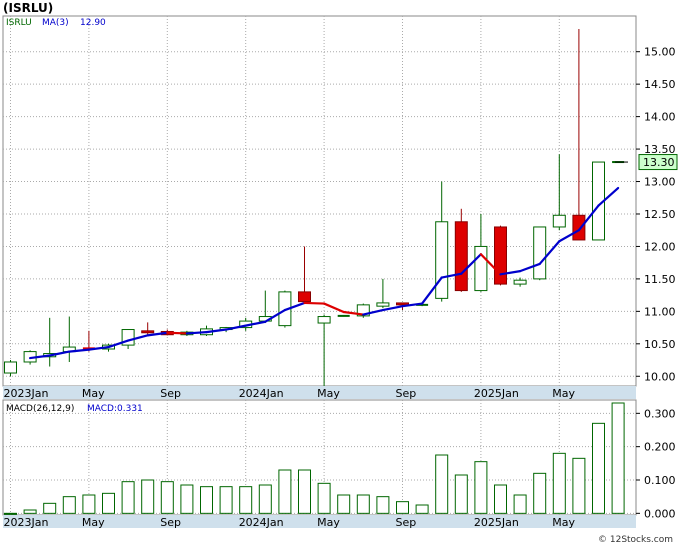 The height and width of the screenshot is (546, 680). I want to click on price-y-tick-label: 14.00, so click(660, 117).